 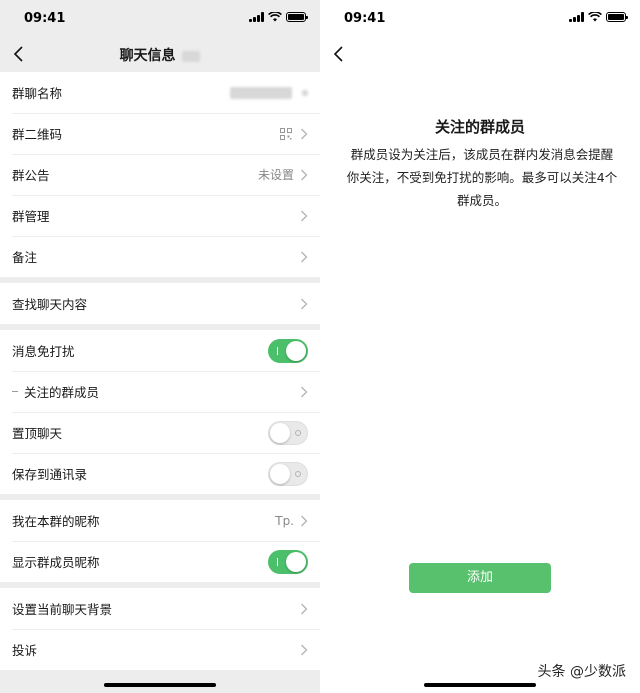 What do you see at coordinates (160, 561) in the screenshot?
I see `settings-row: 显示群成员昵称` at bounding box center [160, 561].